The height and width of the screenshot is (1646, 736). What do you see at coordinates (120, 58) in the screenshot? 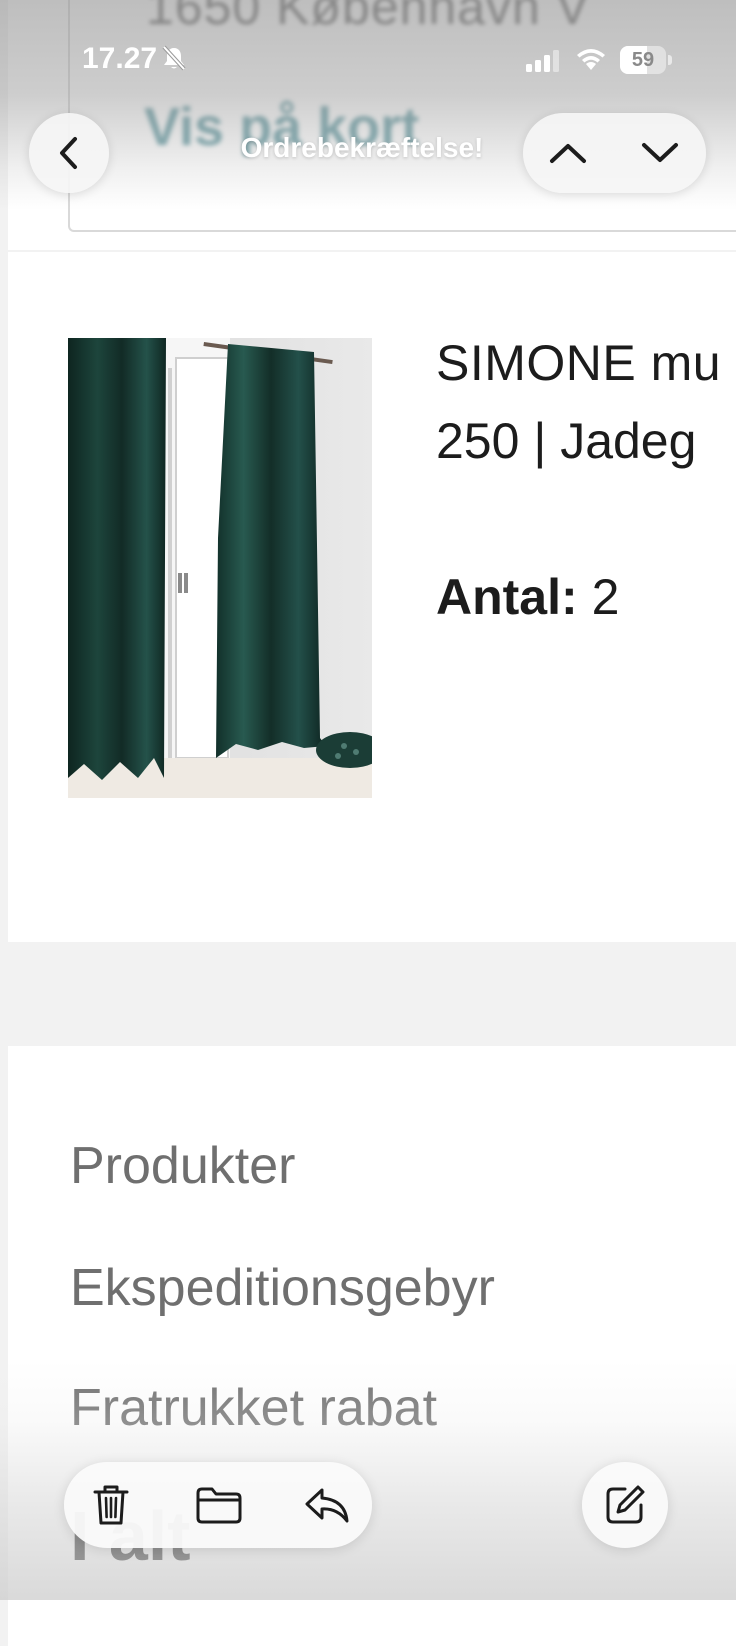
I see `status-time: 17.27` at bounding box center [120, 58].